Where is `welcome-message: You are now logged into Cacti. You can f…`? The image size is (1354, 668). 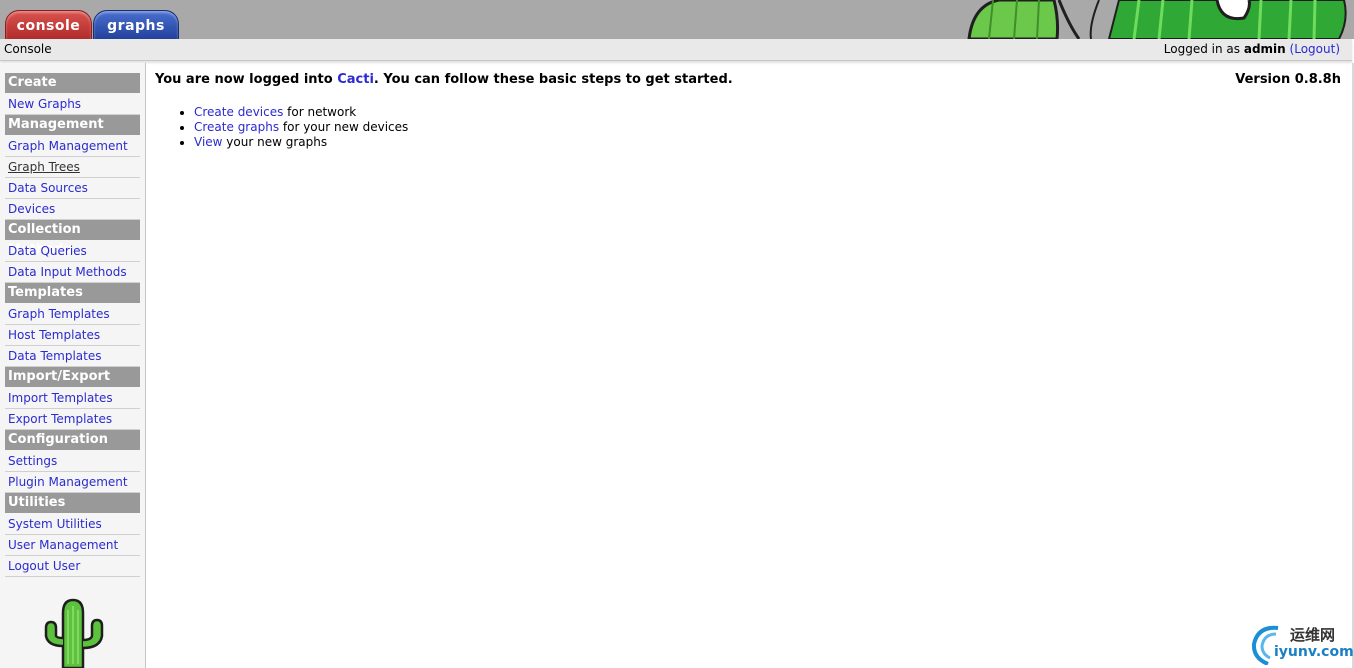 welcome-message: You are now logged into Cacti. You can f… is located at coordinates (748, 79).